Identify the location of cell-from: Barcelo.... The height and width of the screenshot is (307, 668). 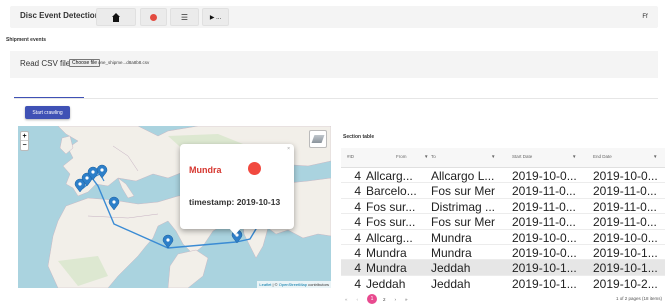
(391, 191).